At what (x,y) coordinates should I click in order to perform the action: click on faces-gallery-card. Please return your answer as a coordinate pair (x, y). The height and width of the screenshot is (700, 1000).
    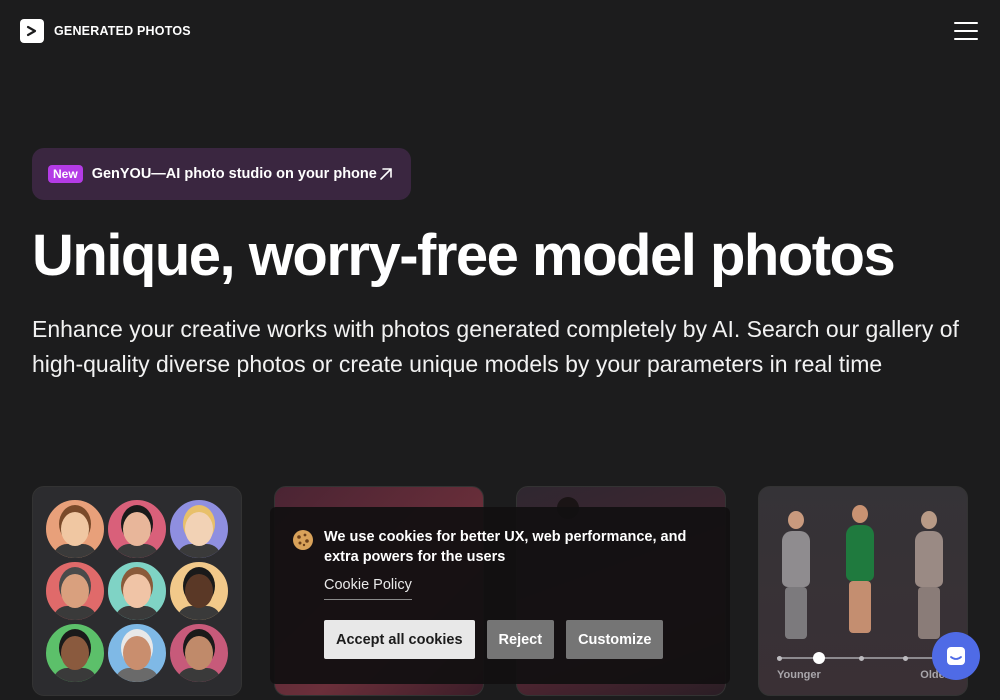
    Looking at the image, I should click on (137, 591).